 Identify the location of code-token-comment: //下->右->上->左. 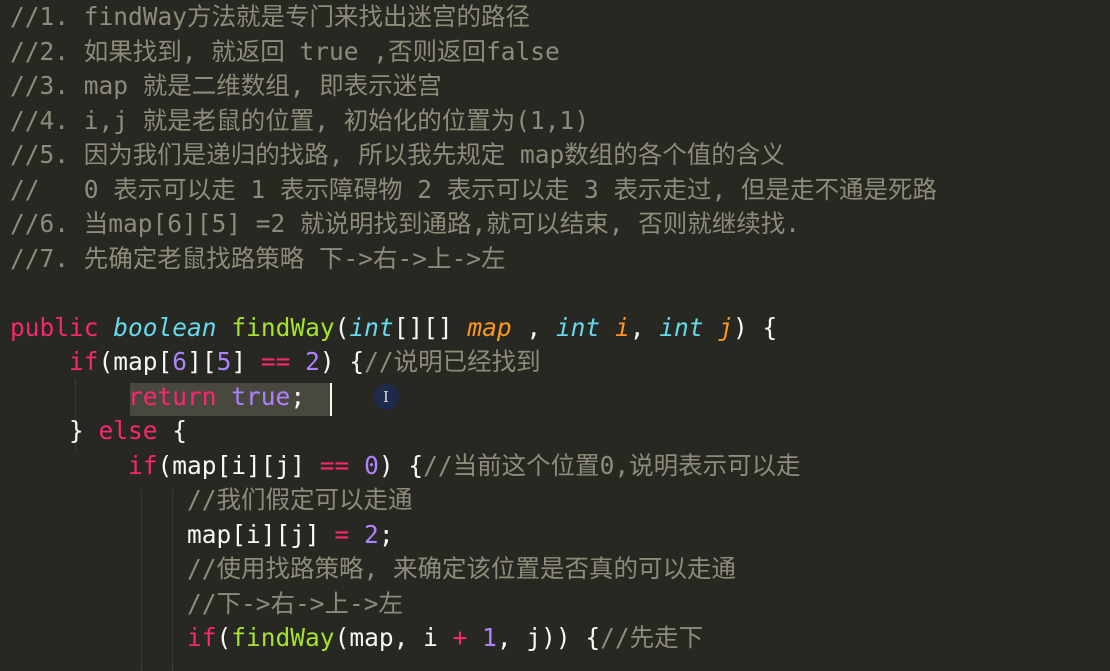
(295, 603).